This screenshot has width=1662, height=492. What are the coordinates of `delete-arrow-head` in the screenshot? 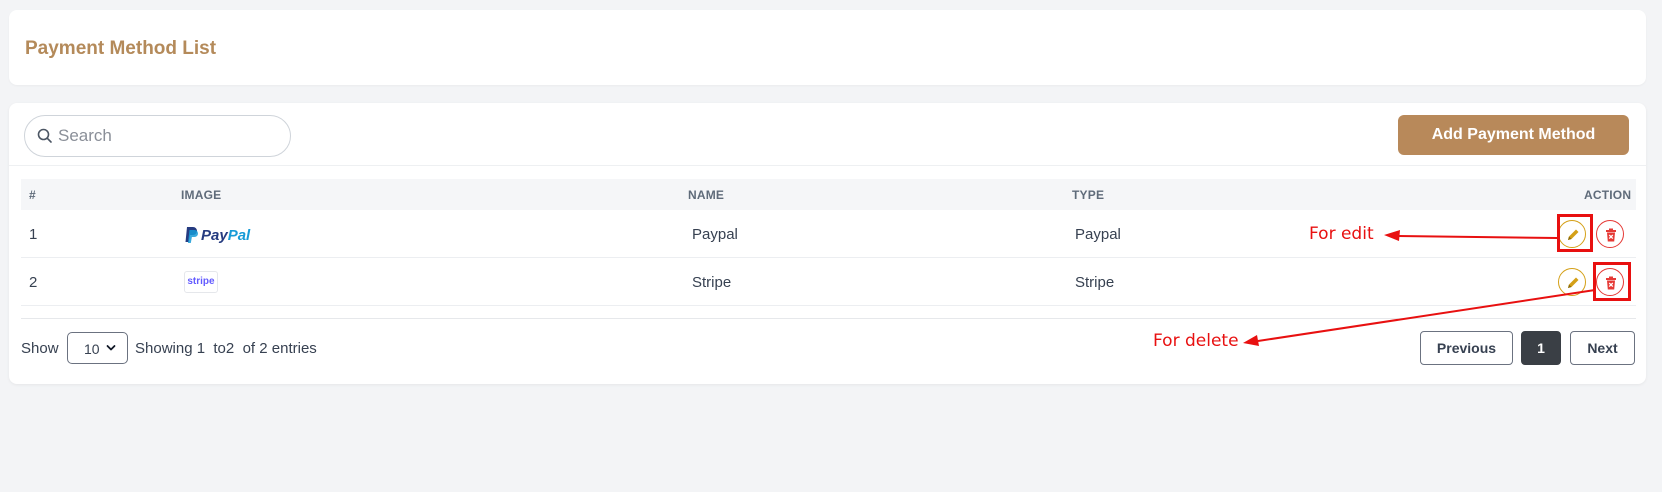 It's located at (1251, 340).